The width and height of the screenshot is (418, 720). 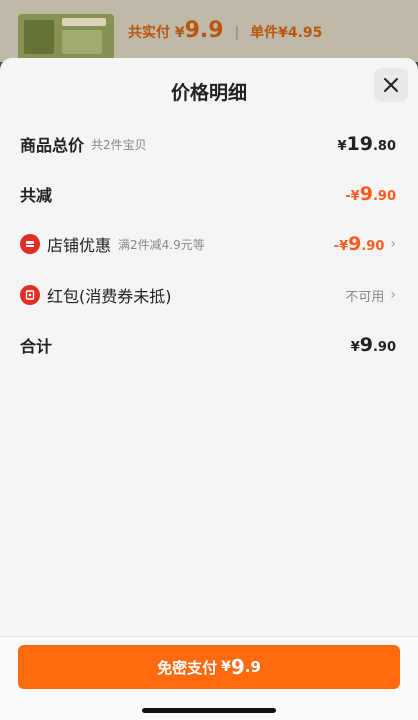 I want to click on red-packet-row: 红包(消费券未抵) 不可用 ›, so click(x=208, y=295).